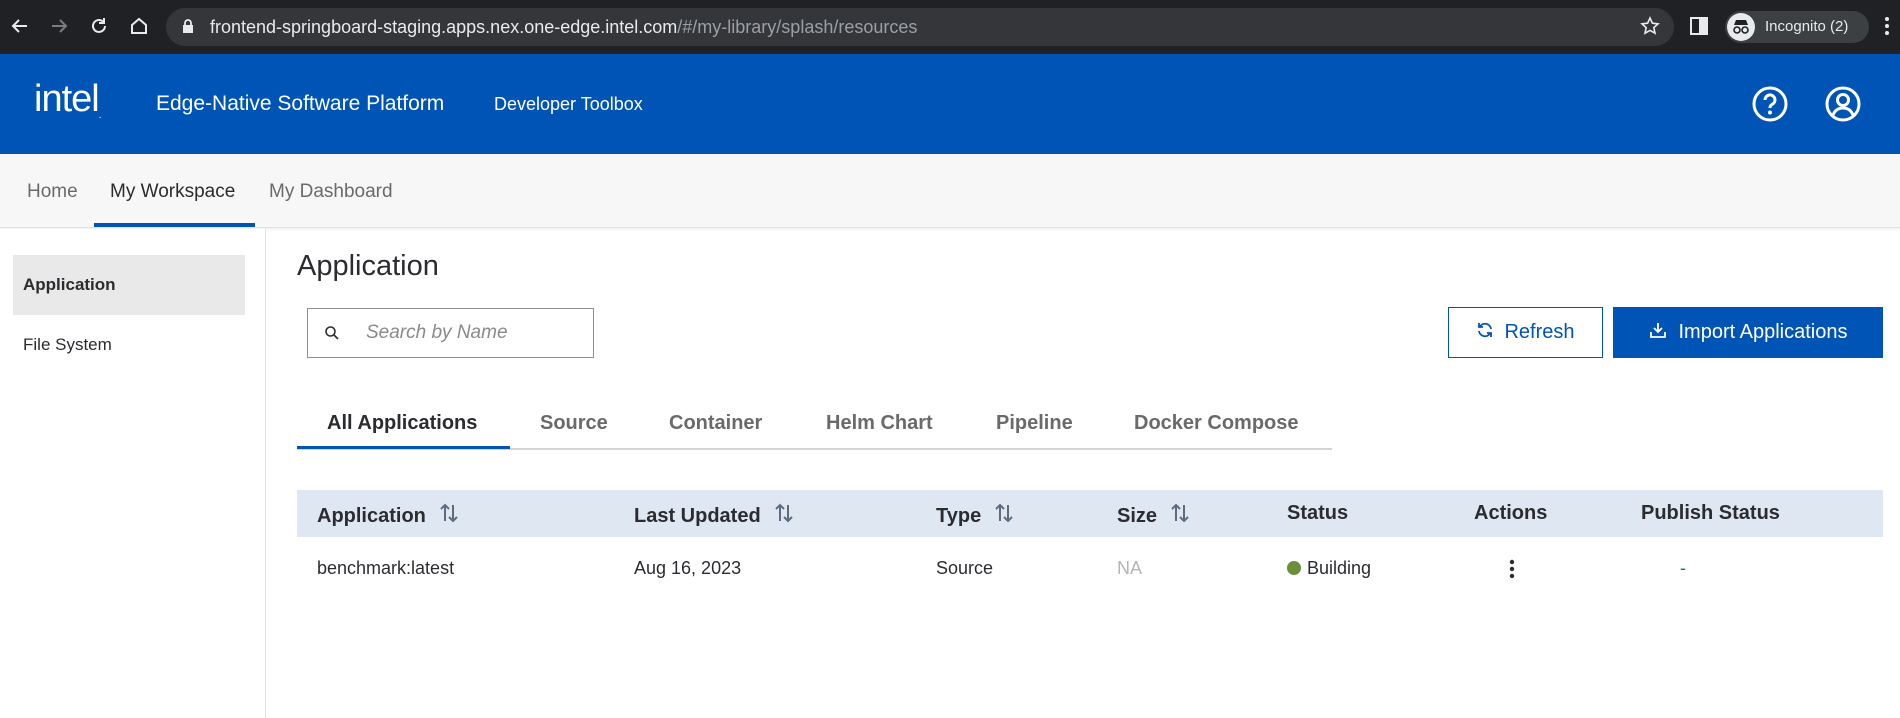  Describe the element at coordinates (402, 423) in the screenshot. I see `tab-all-applications: All Applications` at that location.